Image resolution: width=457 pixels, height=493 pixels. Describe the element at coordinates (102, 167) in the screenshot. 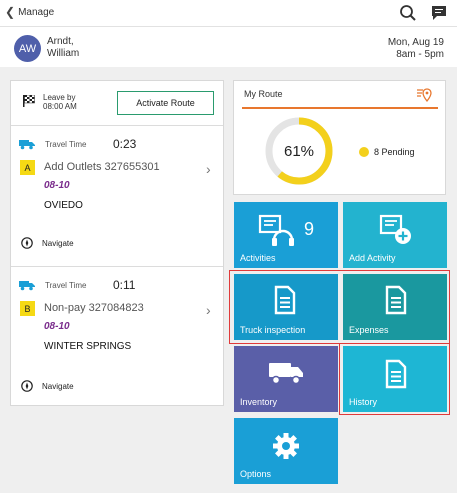

I see `stop-name: Add Outlets 327655301` at that location.